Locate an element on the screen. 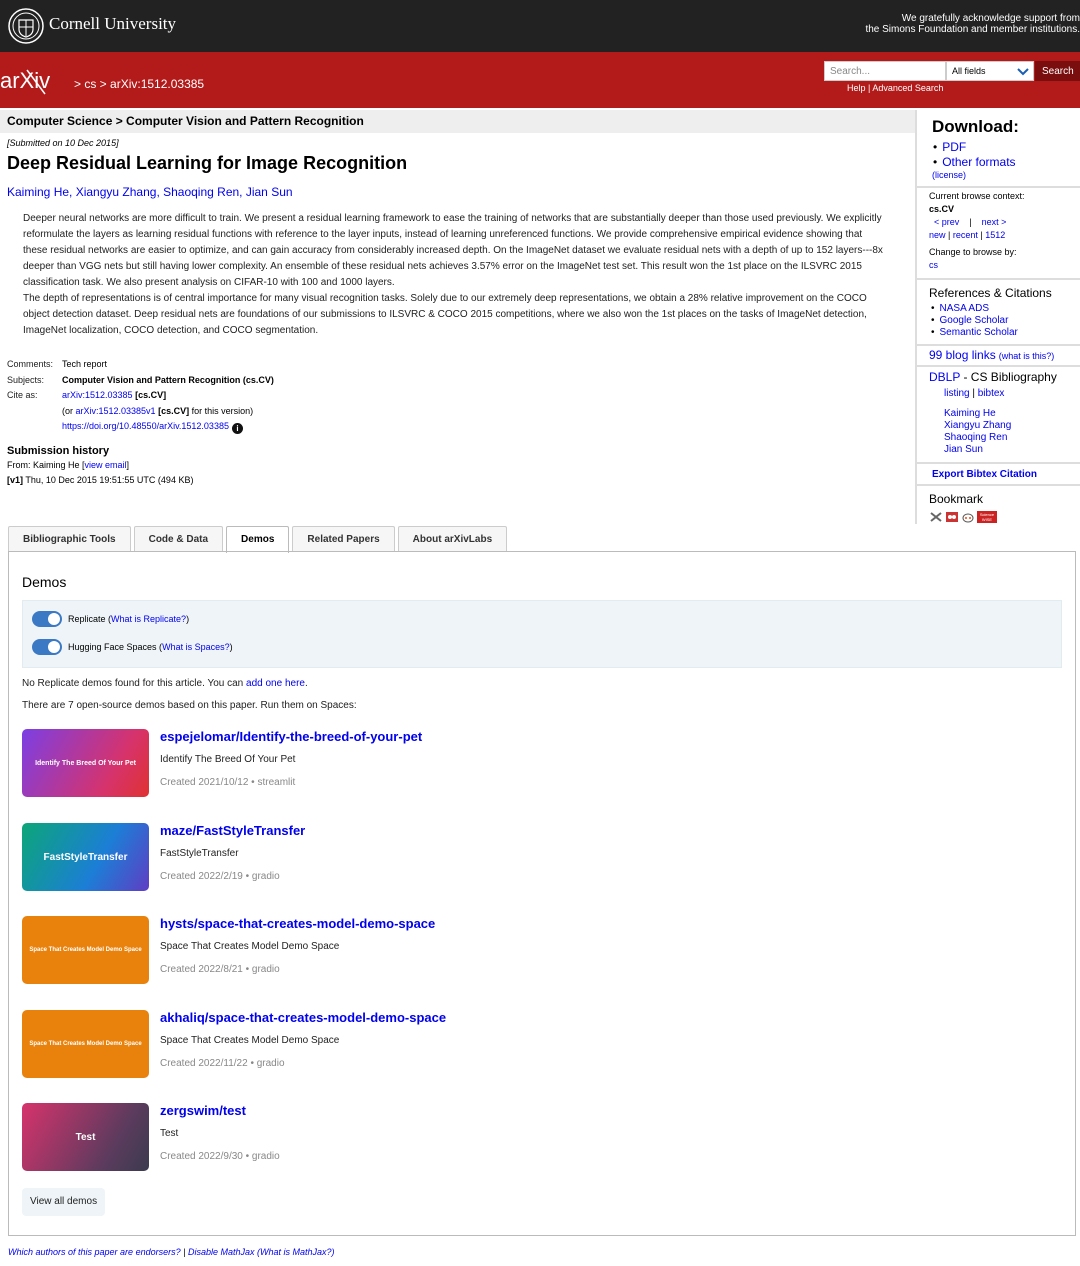  other-formats-link: Other formats is located at coordinates (978, 162).